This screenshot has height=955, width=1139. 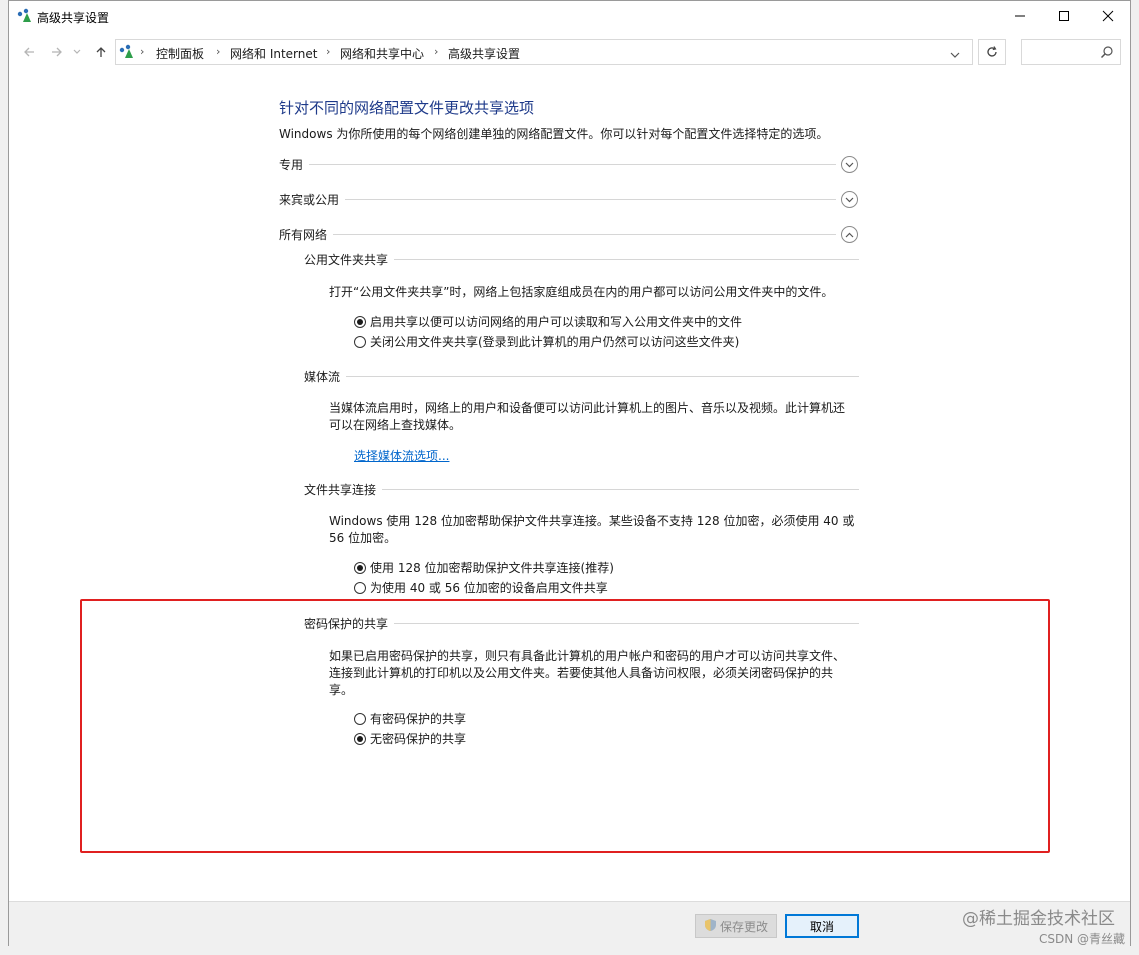 I want to click on address-box: › 控制面板 › 网络和 Internet › 网络和共享中心 › 高级共享设置, so click(x=544, y=52).